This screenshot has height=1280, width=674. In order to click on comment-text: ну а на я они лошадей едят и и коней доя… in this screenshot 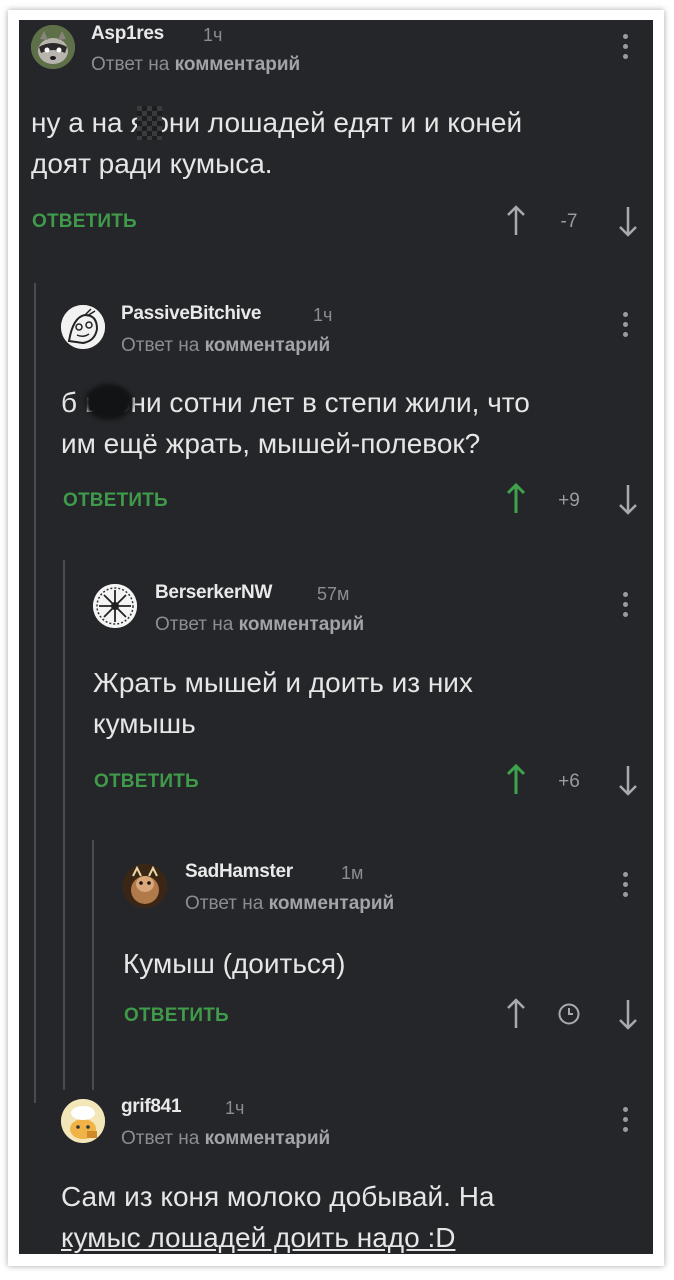, I will do `click(276, 143)`.